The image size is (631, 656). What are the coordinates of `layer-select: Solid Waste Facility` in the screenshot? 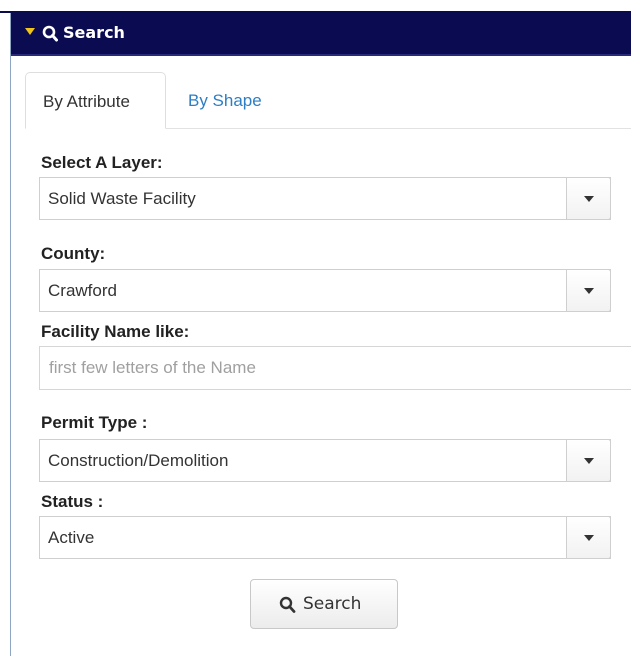 It's located at (325, 198).